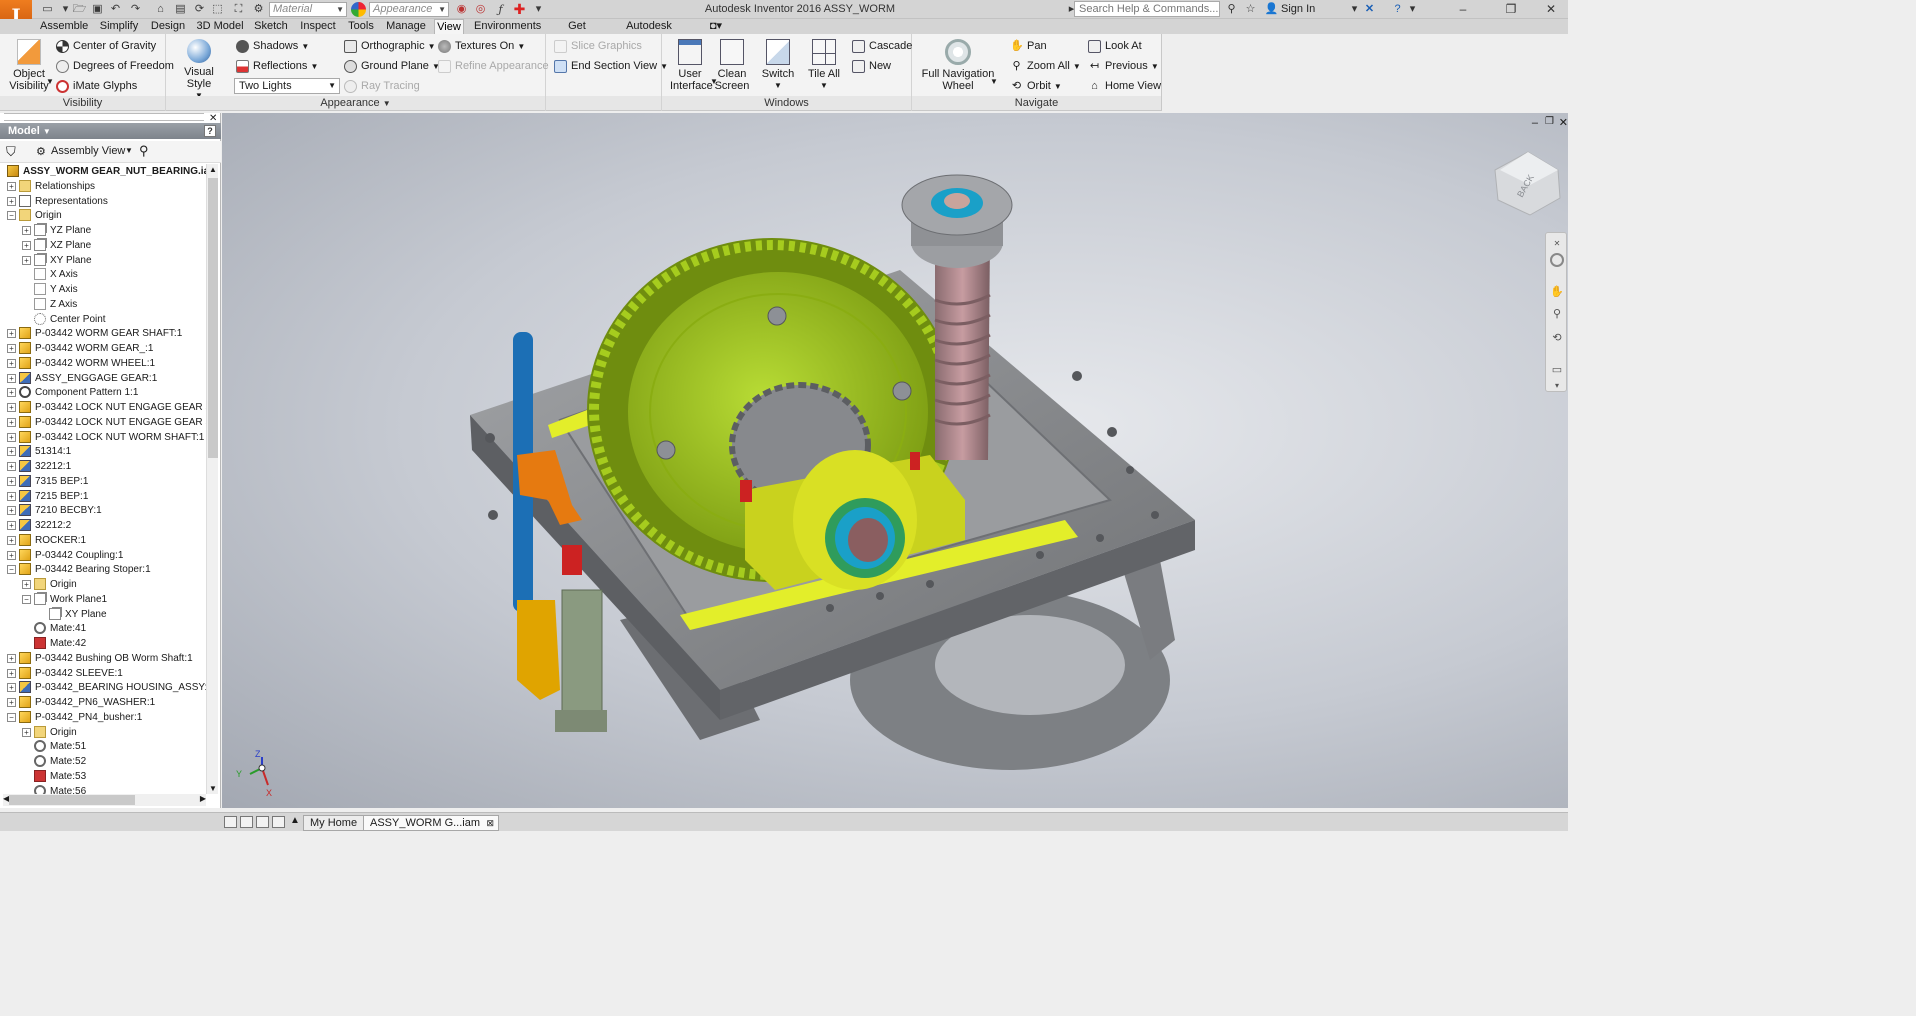  Describe the element at coordinates (649, 33) in the screenshot. I see `tab-autodesk-a360: Autodesk A360` at that location.